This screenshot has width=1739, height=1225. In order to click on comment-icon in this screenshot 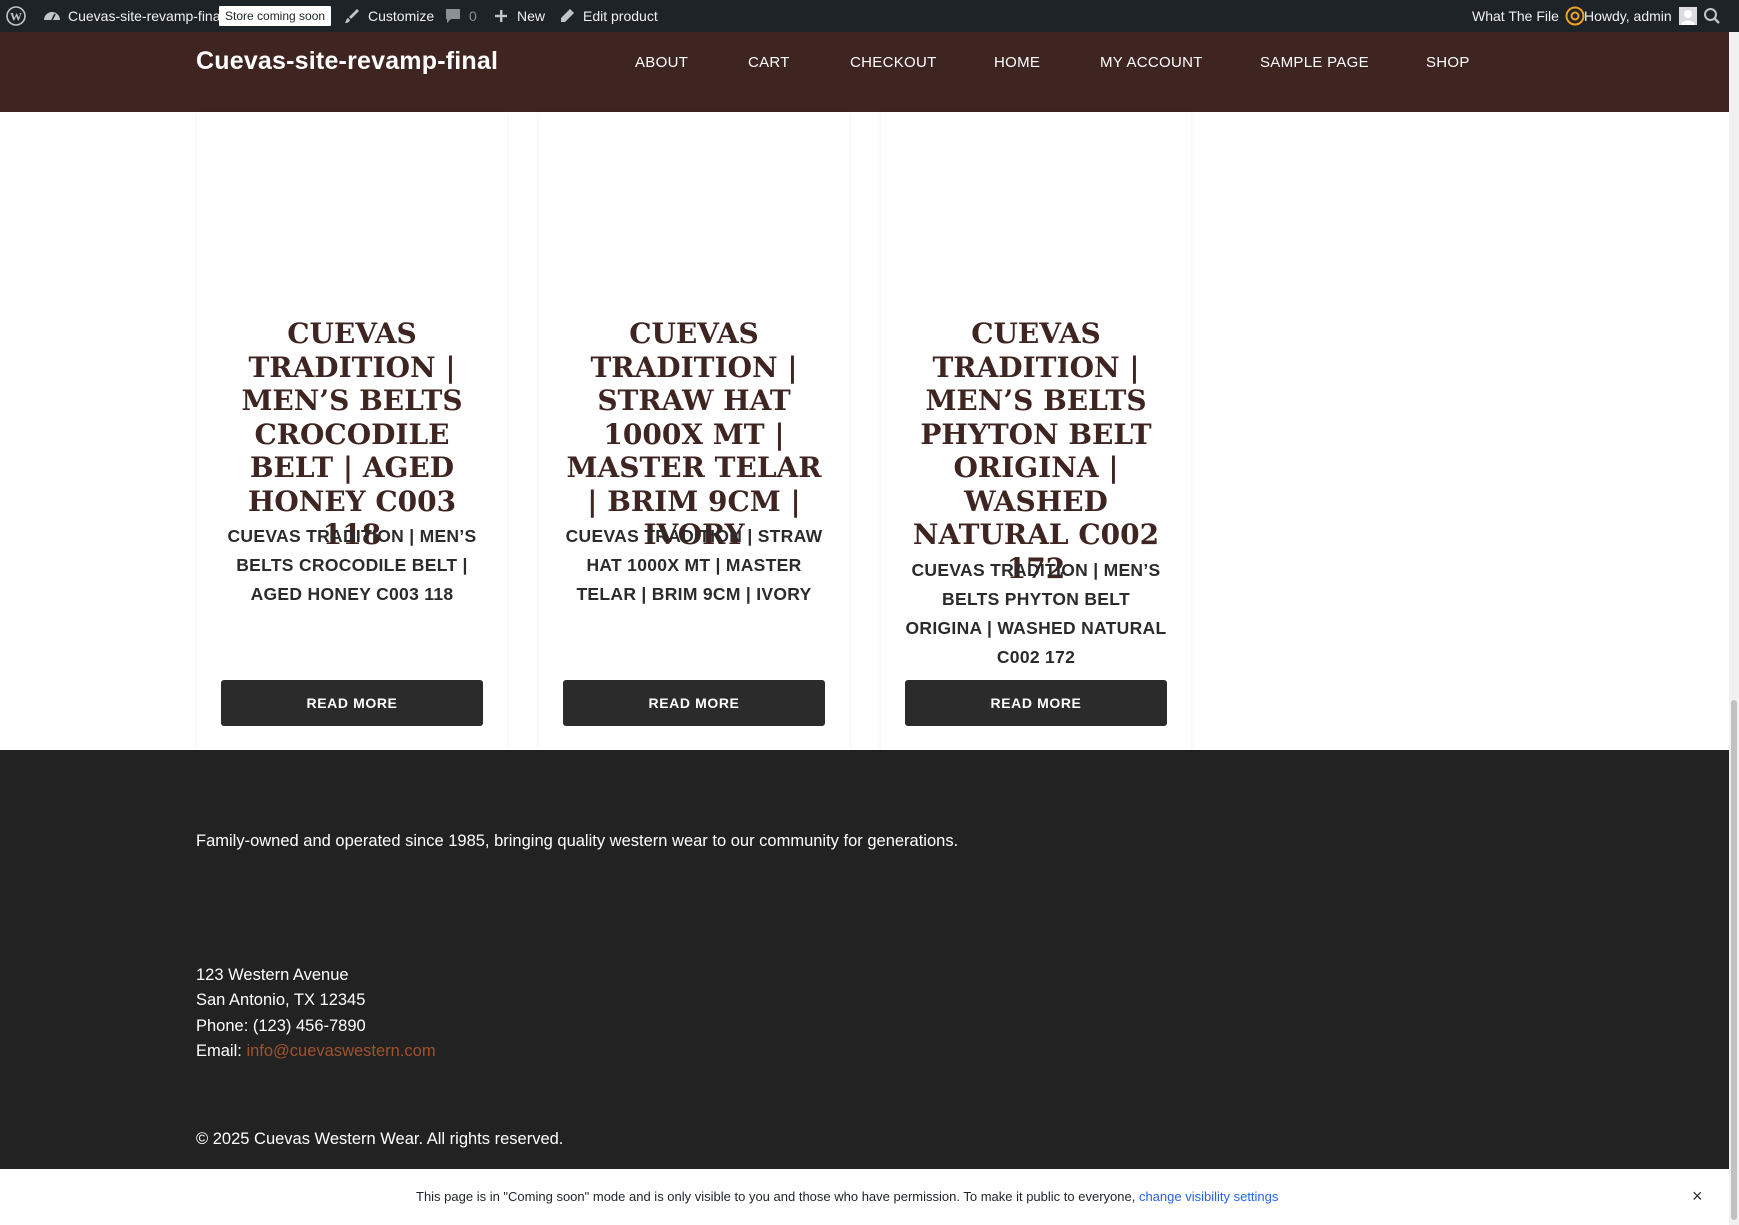, I will do `click(453, 16)`.